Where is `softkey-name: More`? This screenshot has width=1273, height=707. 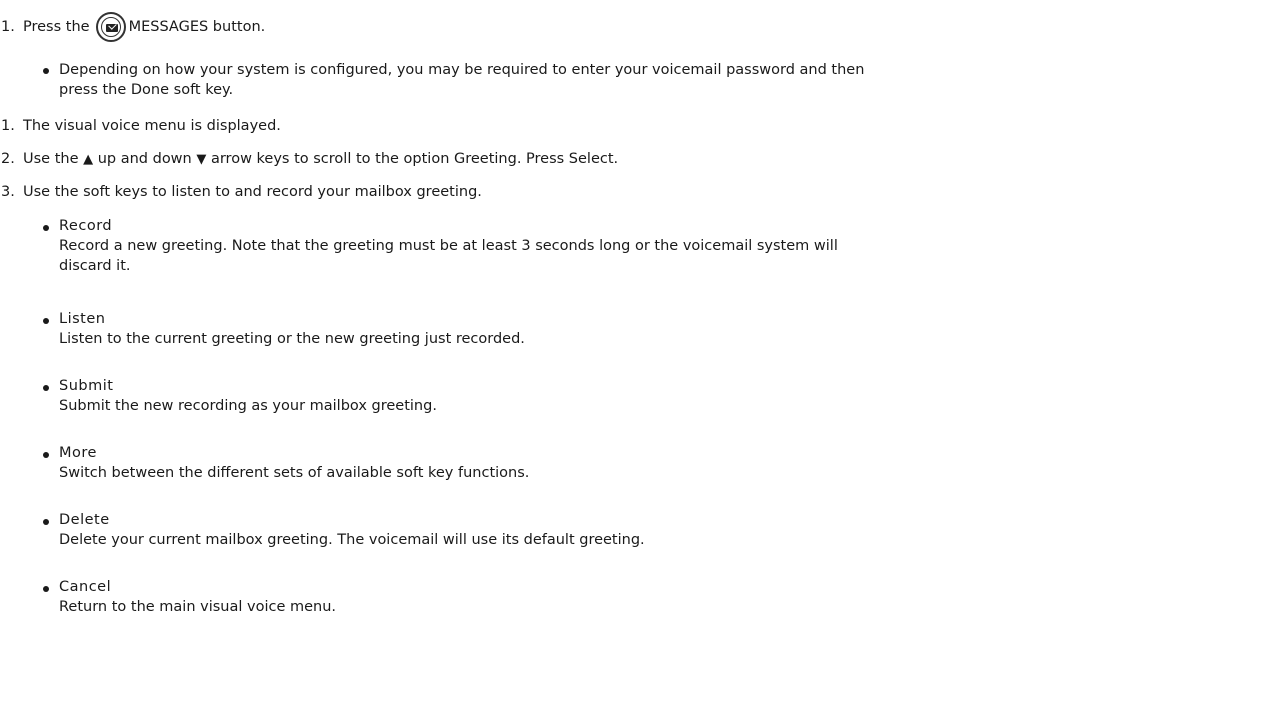
softkey-name: More is located at coordinates (78, 453).